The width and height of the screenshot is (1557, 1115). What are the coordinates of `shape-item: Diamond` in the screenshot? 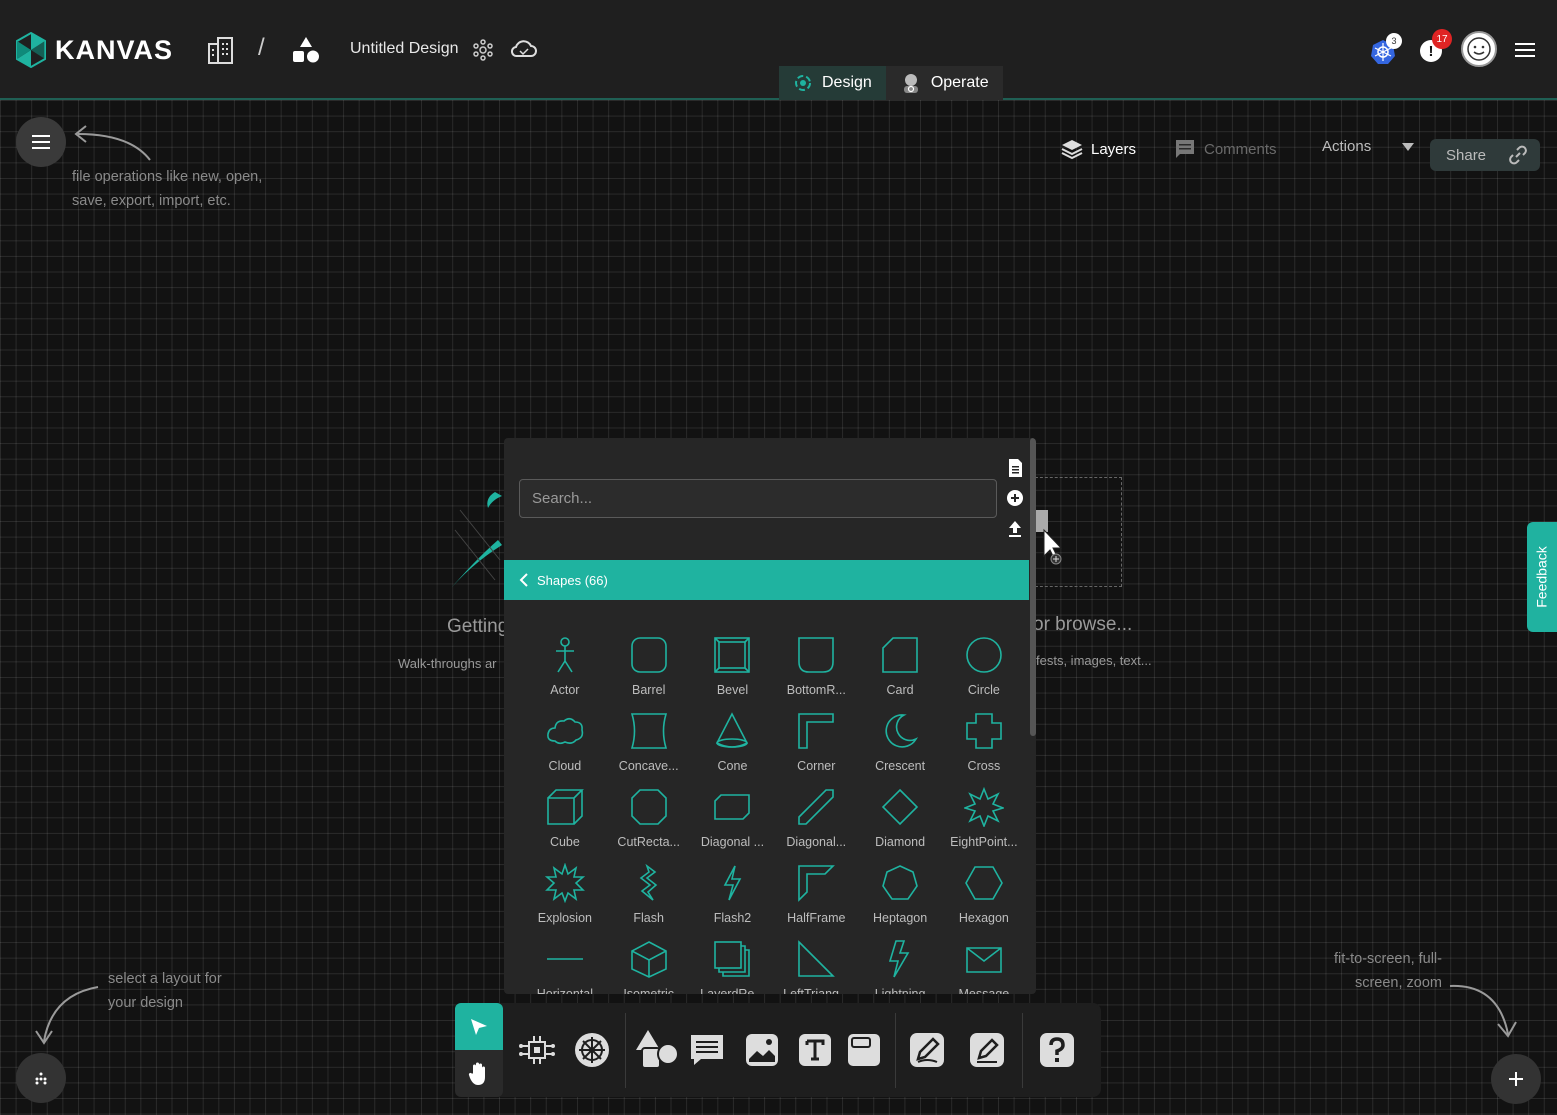 It's located at (900, 818).